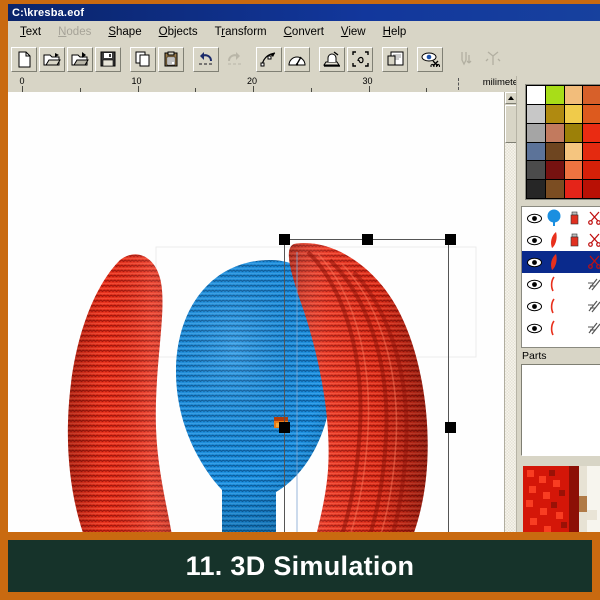  Describe the element at coordinates (395, 32) in the screenshot. I see `menu-item-help: Help` at that location.